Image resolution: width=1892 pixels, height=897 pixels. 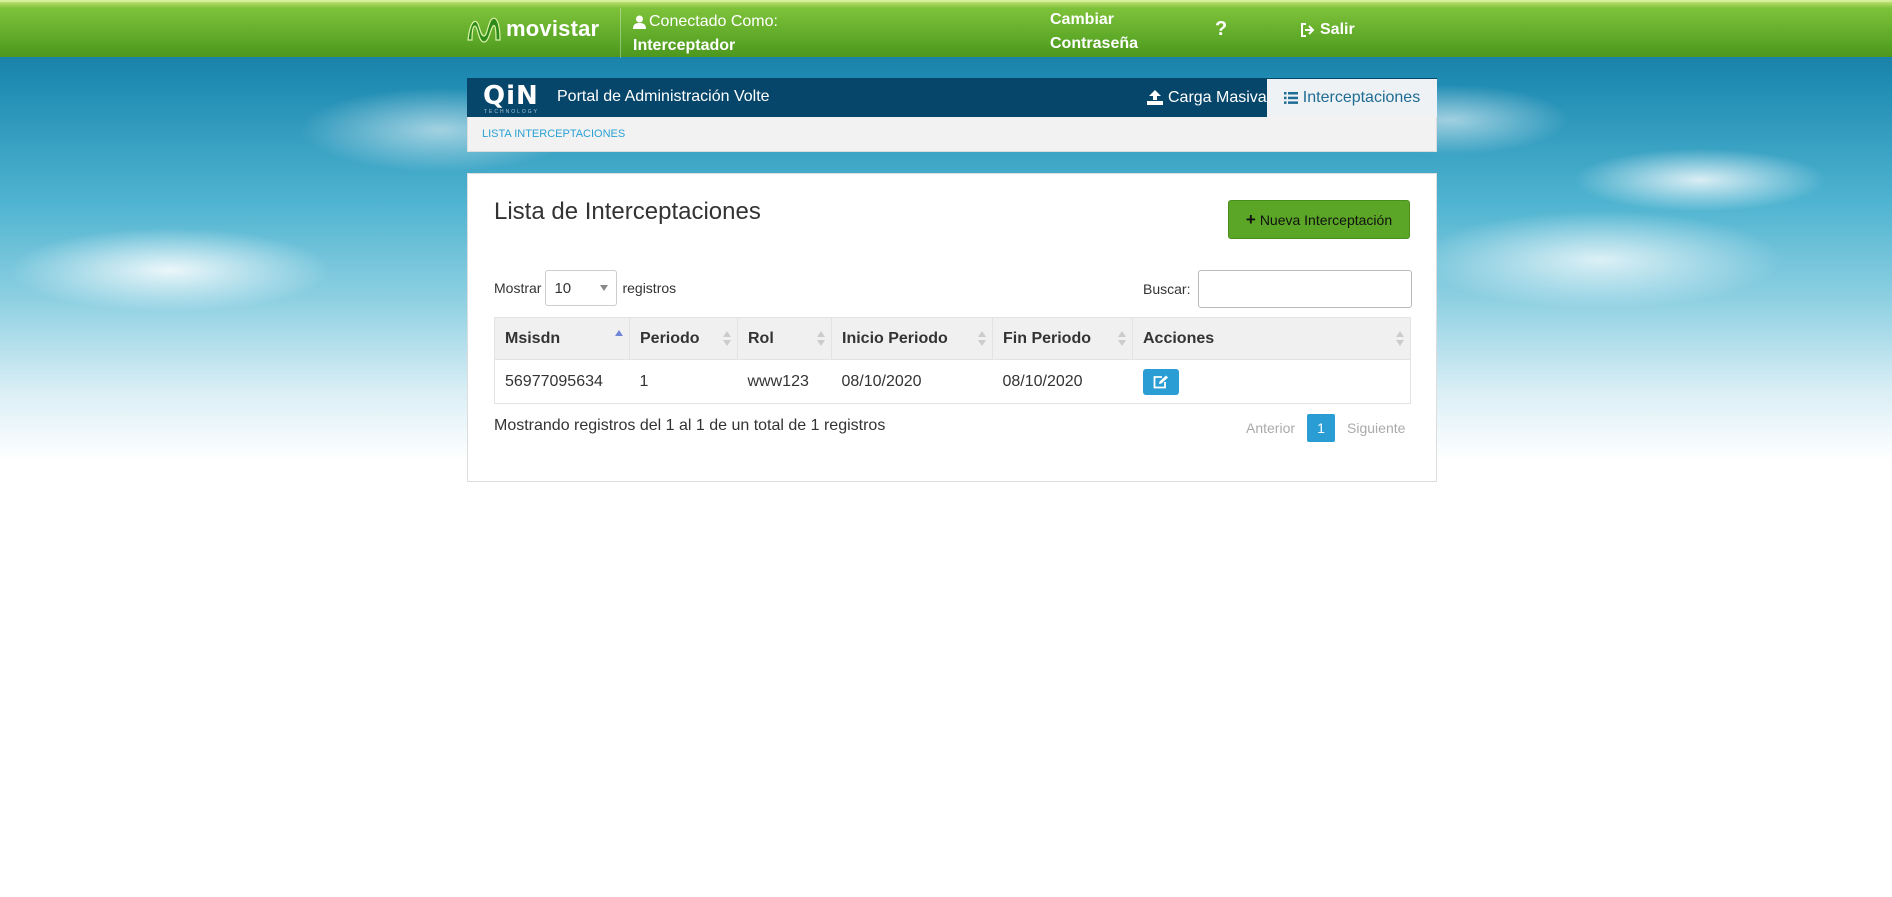 What do you see at coordinates (511, 96) in the screenshot?
I see `qin-logo-word: QiN` at bounding box center [511, 96].